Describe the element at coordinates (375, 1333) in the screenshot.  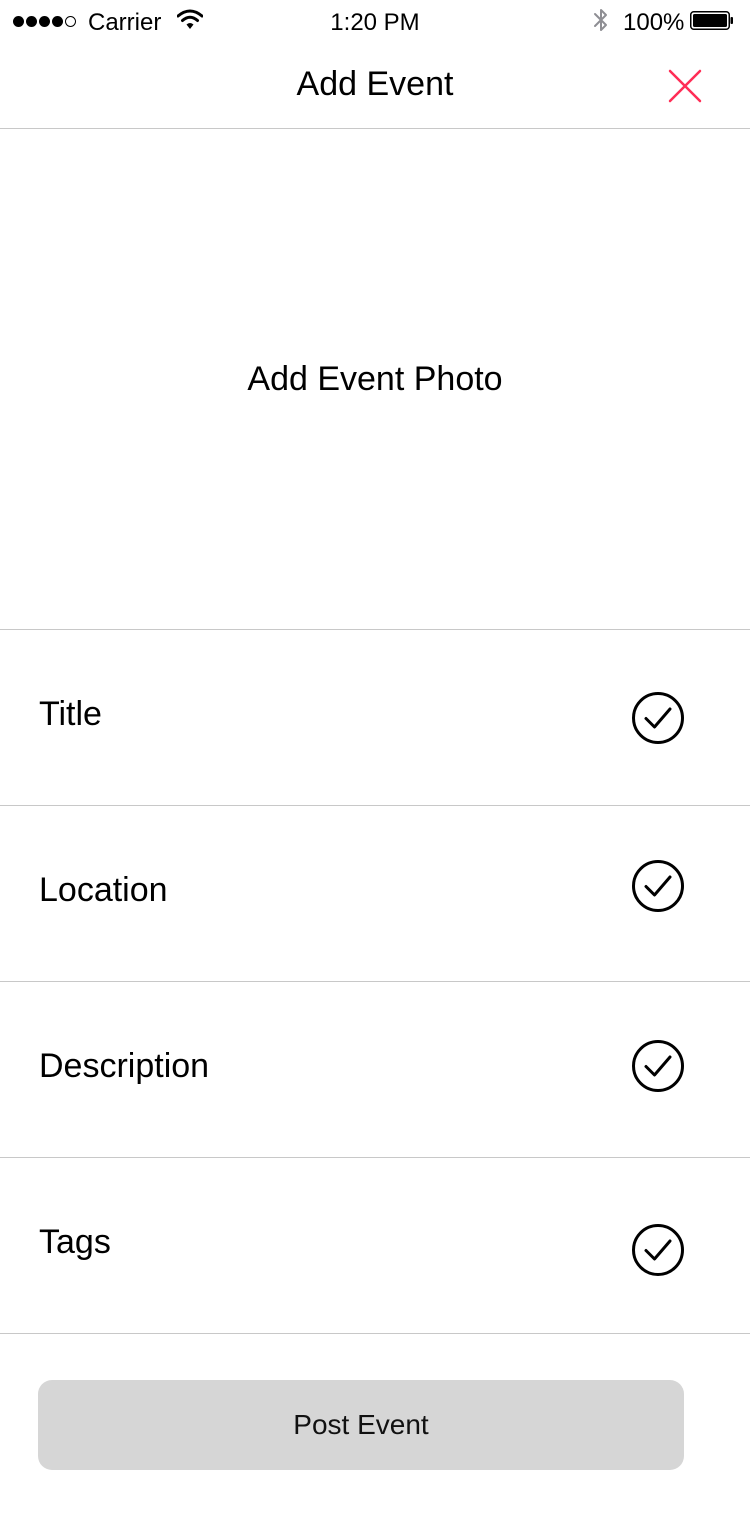
I see `row-divider` at that location.